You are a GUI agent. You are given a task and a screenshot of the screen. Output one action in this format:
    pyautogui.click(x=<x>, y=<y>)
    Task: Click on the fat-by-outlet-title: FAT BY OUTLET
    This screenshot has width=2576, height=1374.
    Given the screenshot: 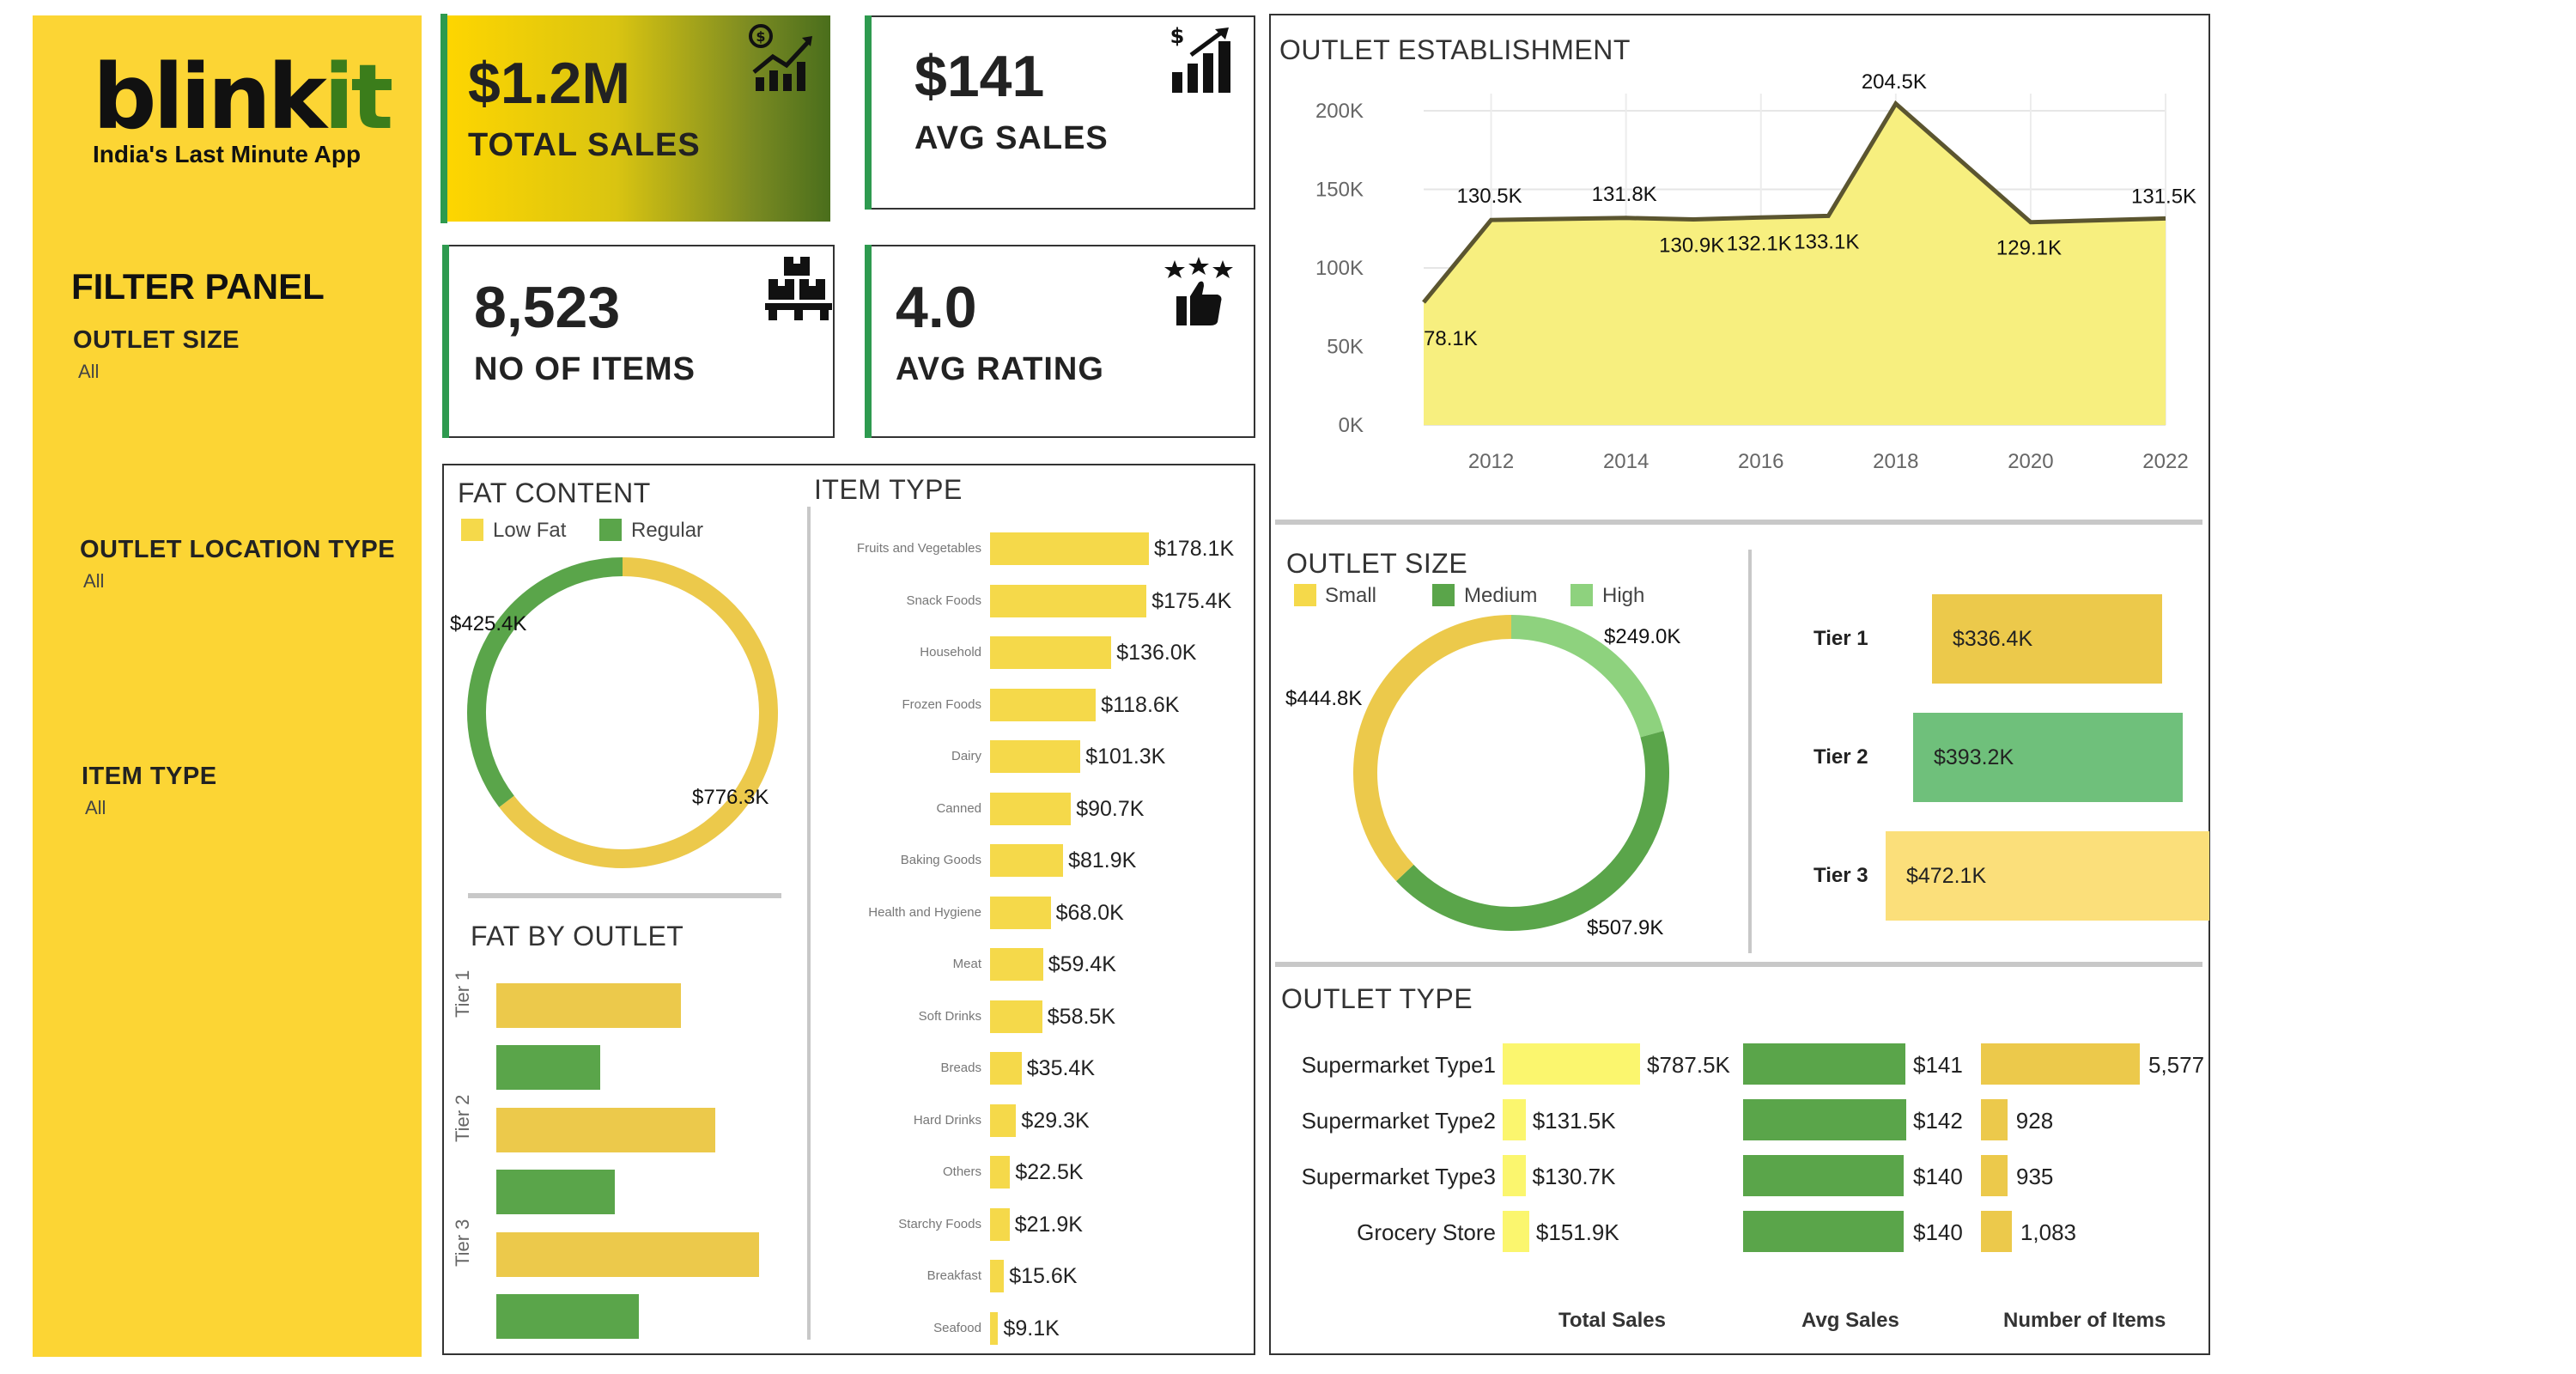 What is the action you would take?
    pyautogui.click(x=577, y=936)
    